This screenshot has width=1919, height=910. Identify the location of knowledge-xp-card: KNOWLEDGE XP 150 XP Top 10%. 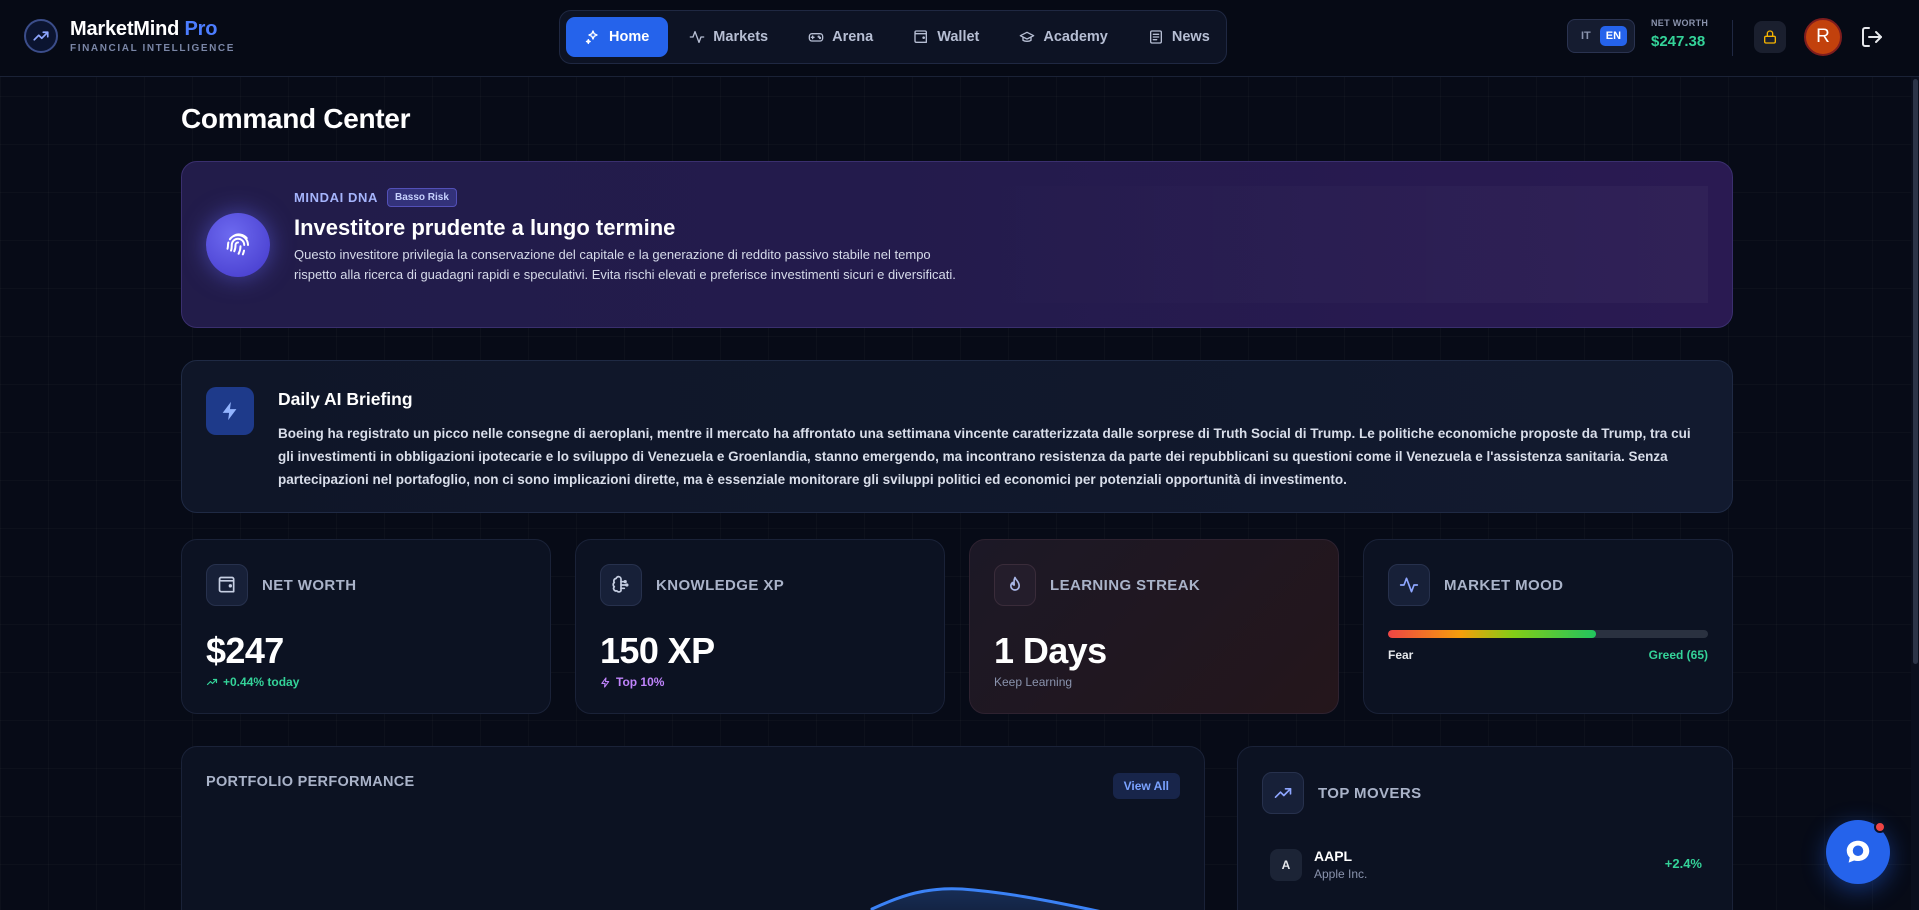
(760, 626).